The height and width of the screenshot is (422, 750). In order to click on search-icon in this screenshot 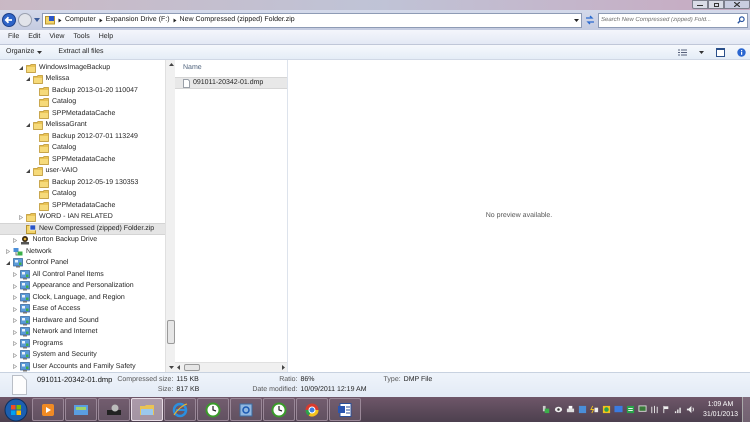, I will do `click(741, 20)`.